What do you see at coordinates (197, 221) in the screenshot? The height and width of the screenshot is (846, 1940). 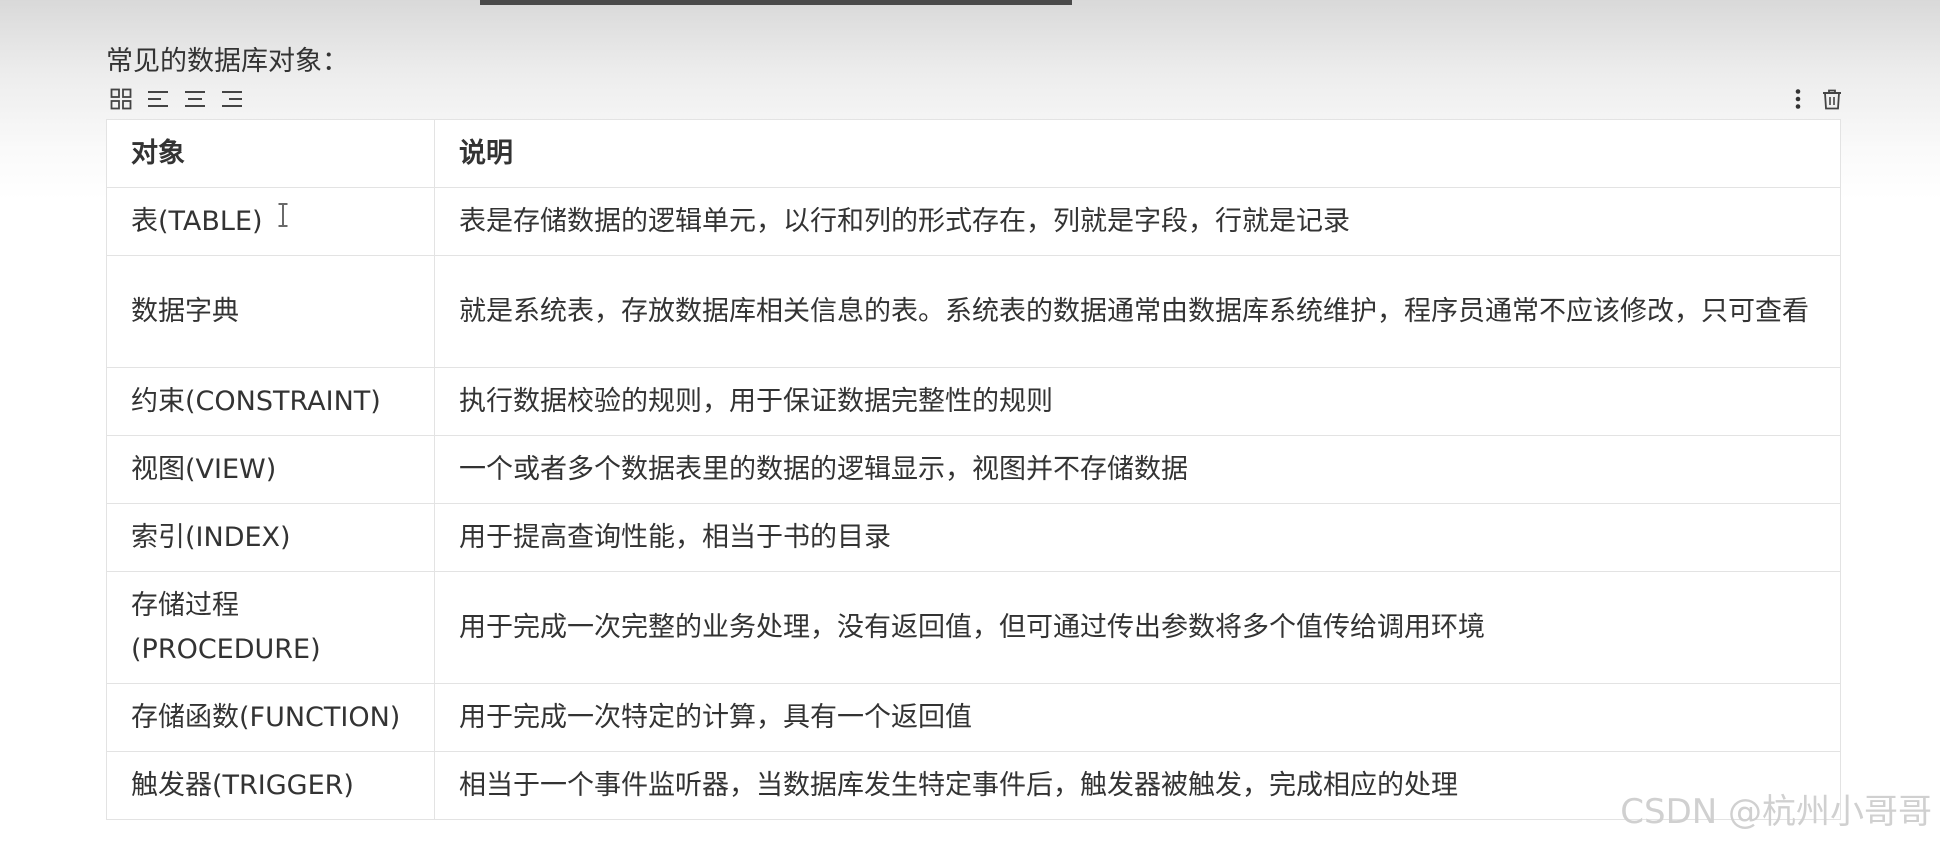 I see `object-text: 表(TABLE)` at bounding box center [197, 221].